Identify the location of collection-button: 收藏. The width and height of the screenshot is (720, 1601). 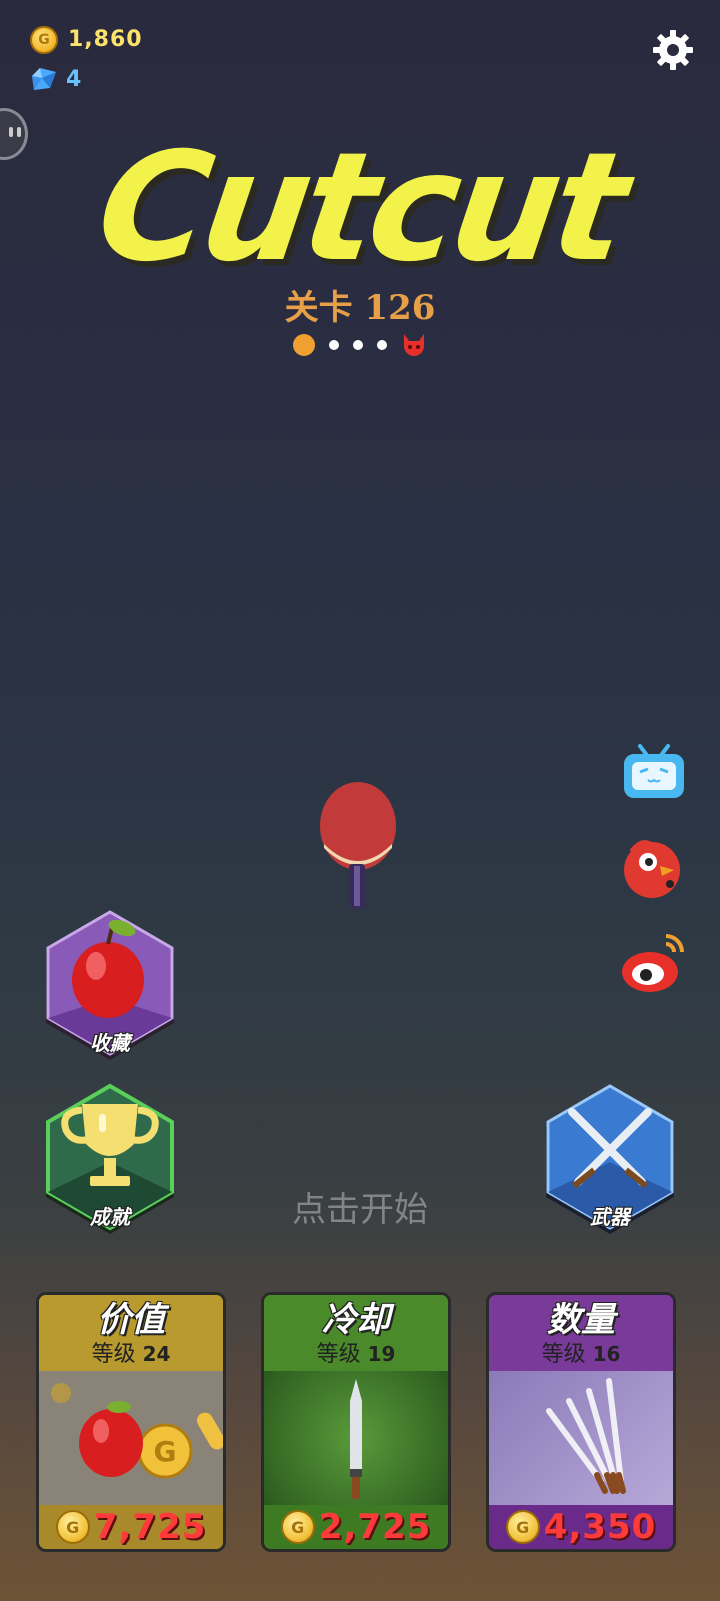
(110, 988).